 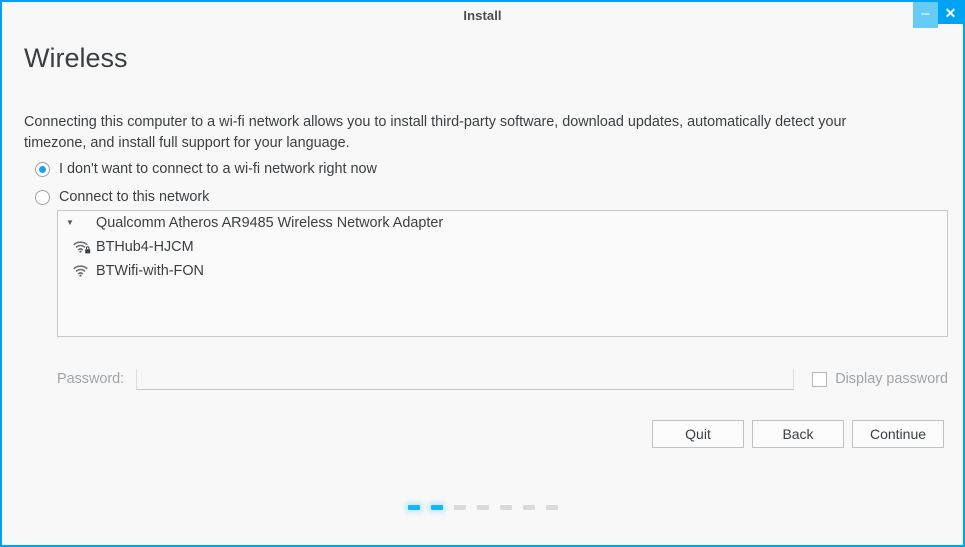 I want to click on progress-indicator, so click(x=482, y=507).